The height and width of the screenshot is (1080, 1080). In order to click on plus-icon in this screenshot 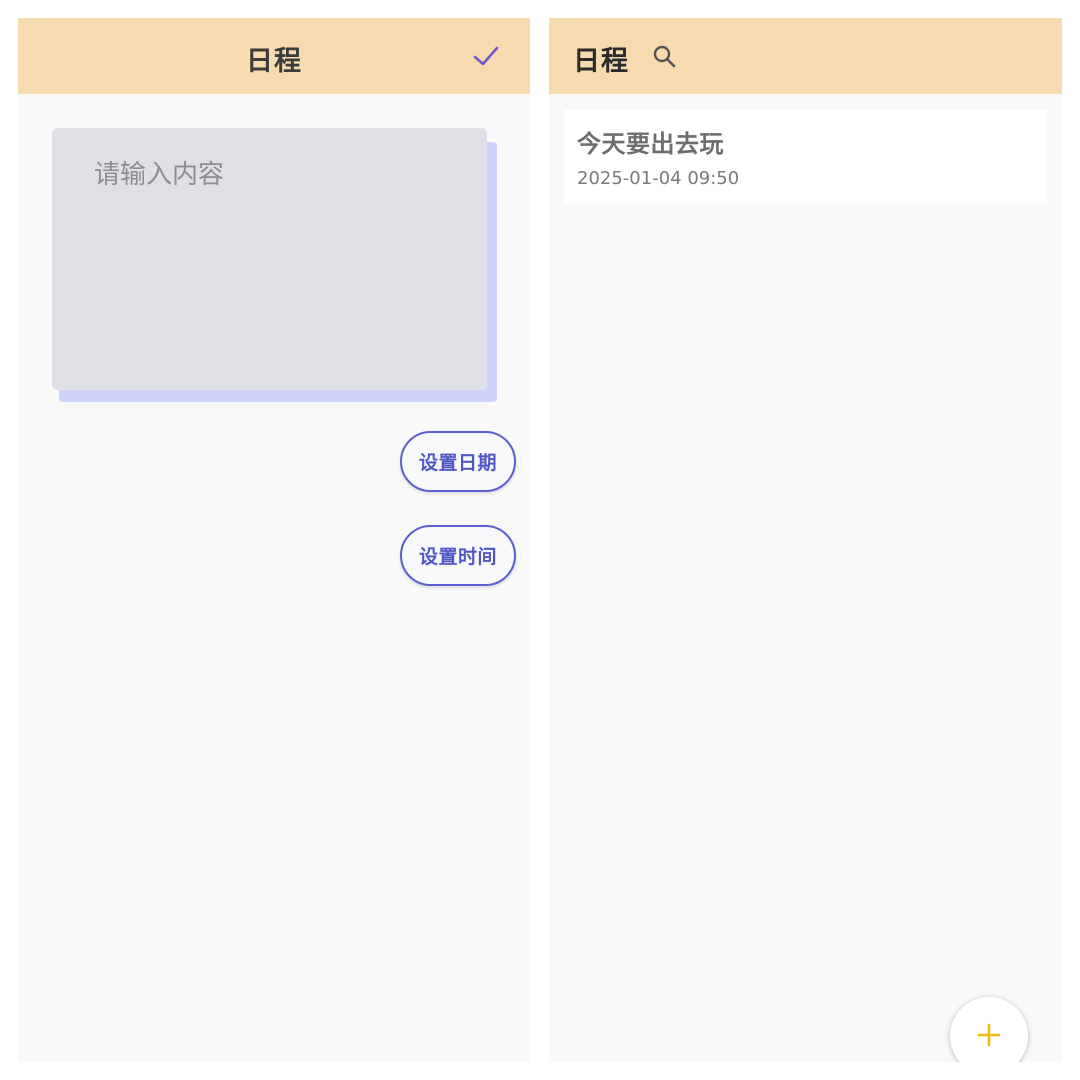, I will do `click(989, 1035)`.